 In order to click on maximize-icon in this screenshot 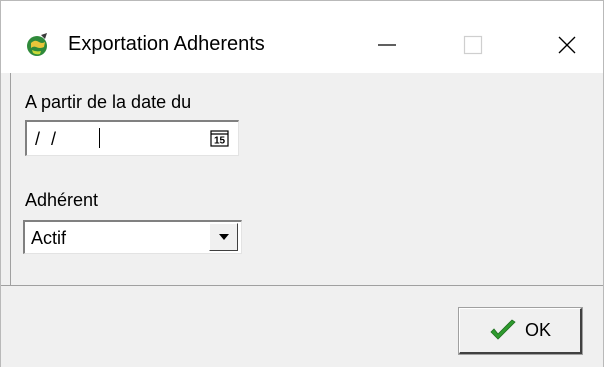, I will do `click(473, 45)`.